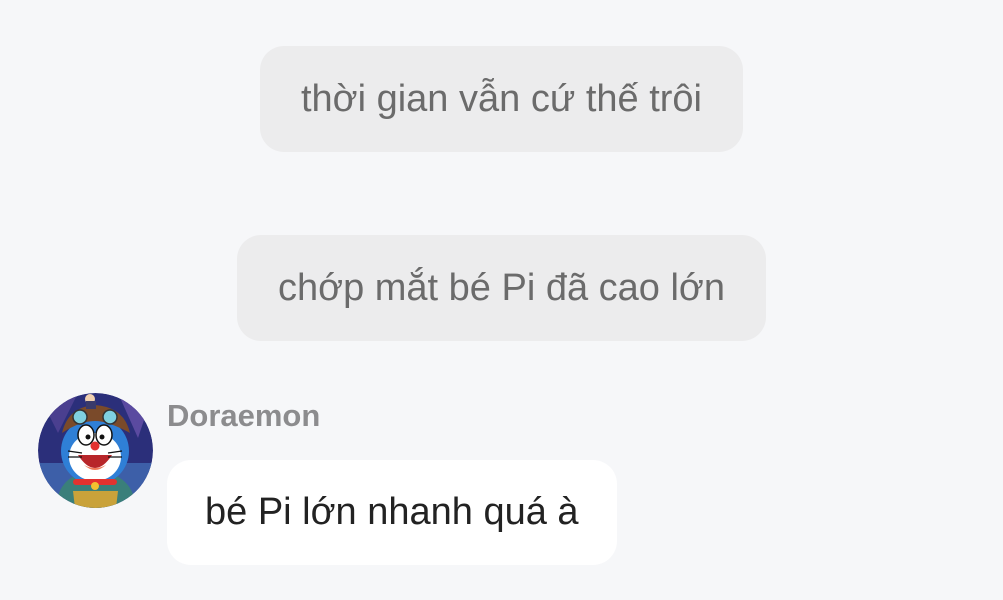  I want to click on message-bubble-centered: thời gian vẫn cứ thế trôi, so click(501, 99).